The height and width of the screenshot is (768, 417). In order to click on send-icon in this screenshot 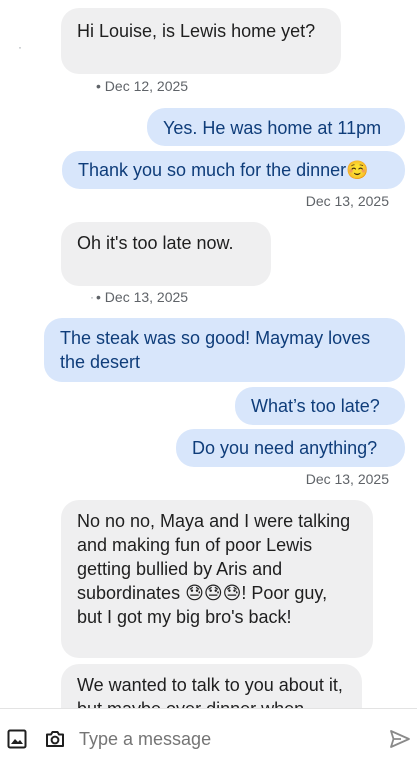, I will do `click(400, 739)`.